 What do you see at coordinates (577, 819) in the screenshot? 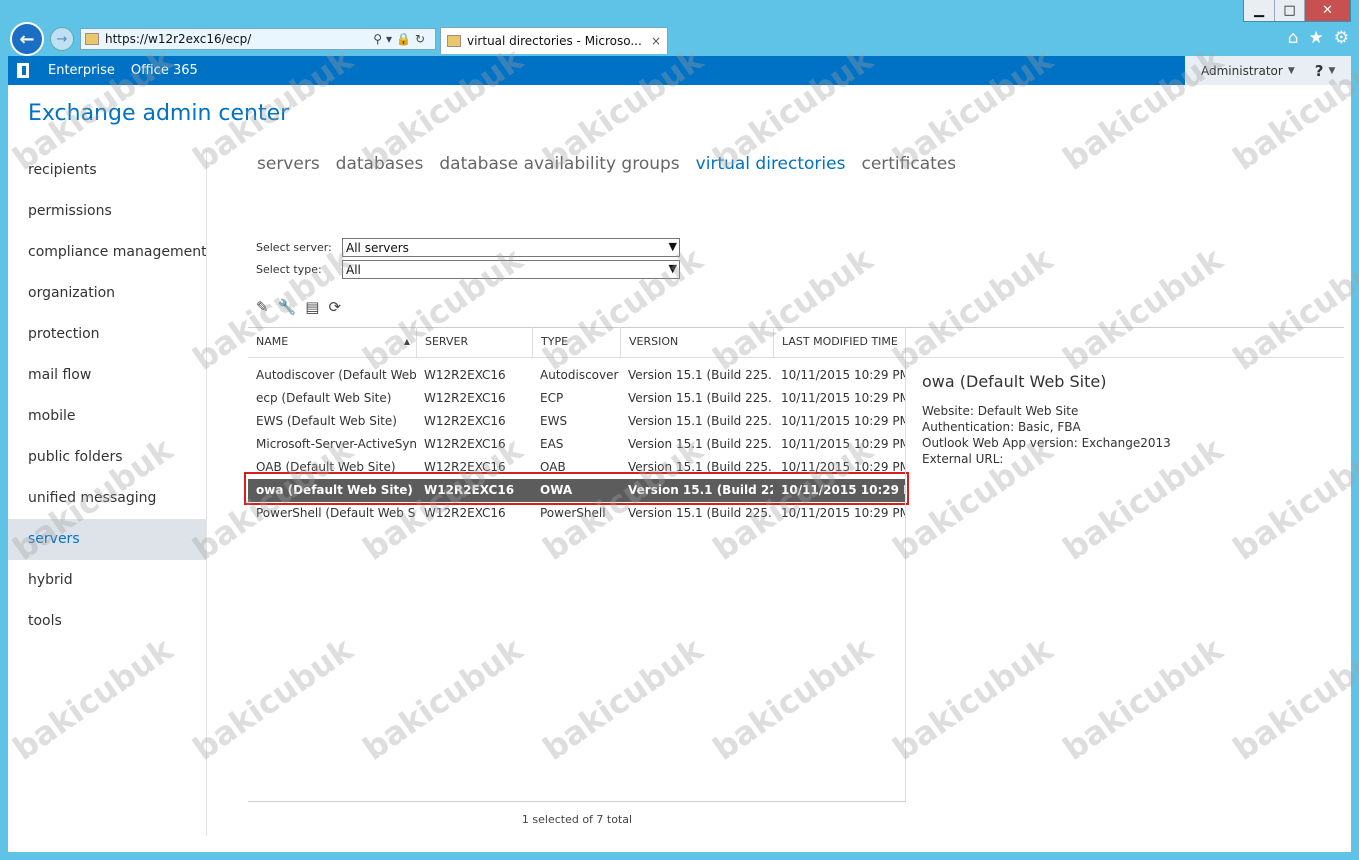
I see `status-bar: 1 selected of 7 total` at bounding box center [577, 819].